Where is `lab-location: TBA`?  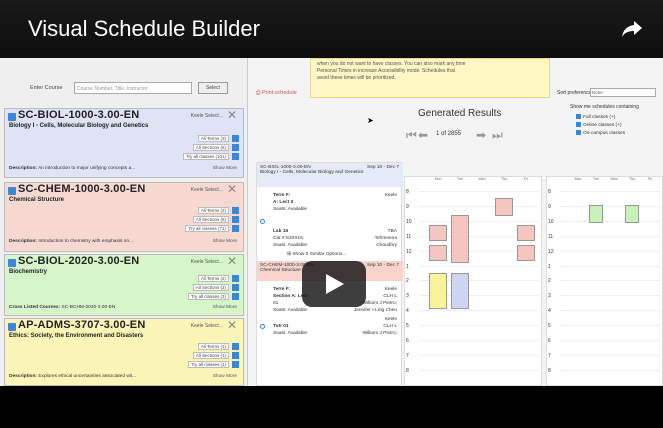 lab-location: TBA is located at coordinates (392, 231).